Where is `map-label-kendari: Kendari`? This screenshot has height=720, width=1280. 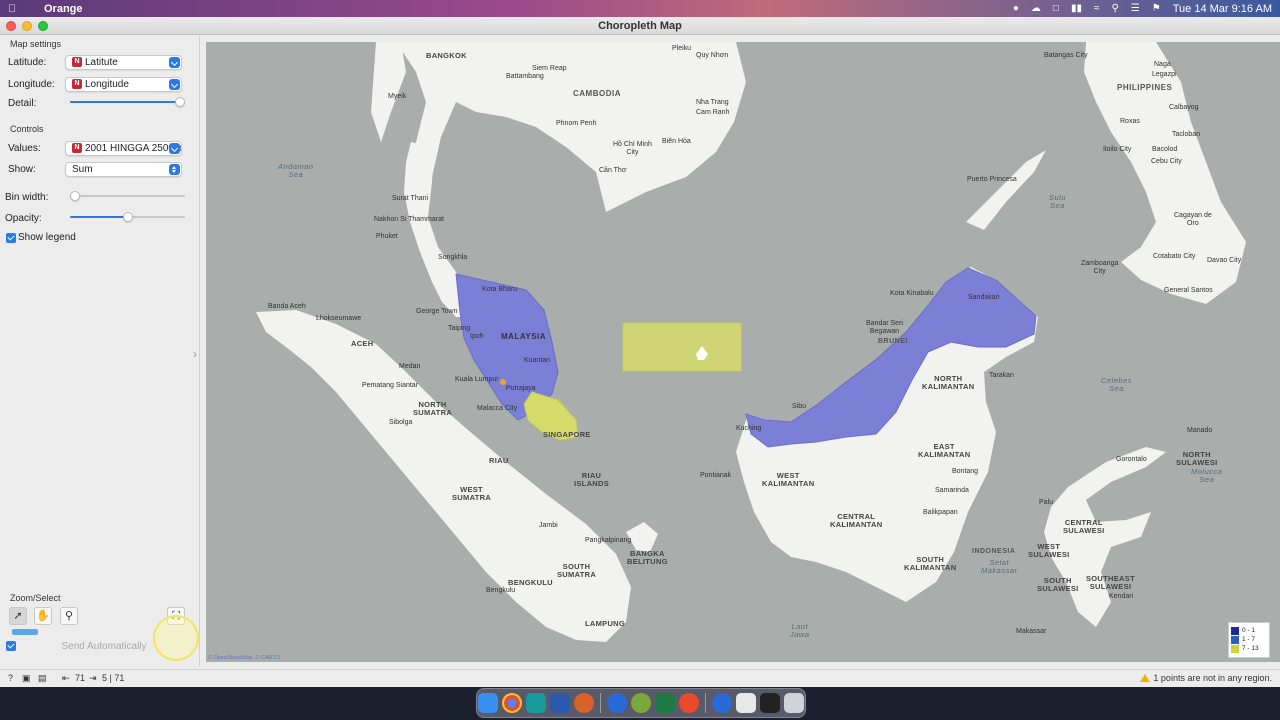 map-label-kendari: Kendari is located at coordinates (1121, 596).